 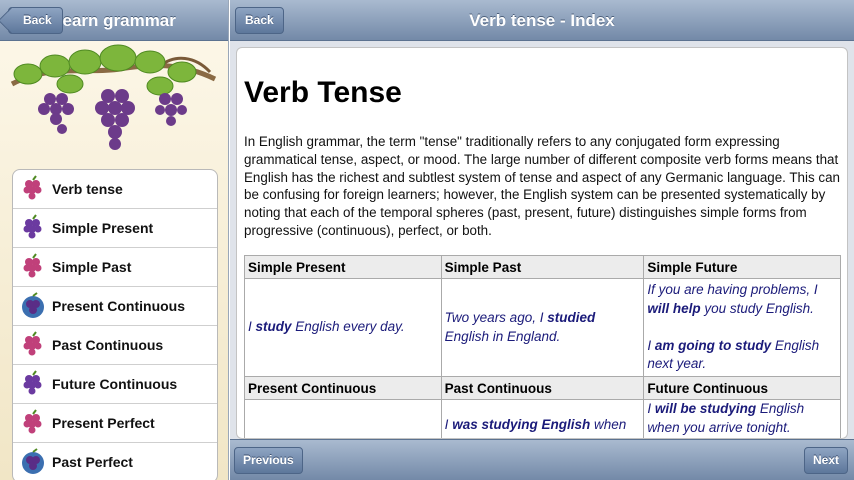 I want to click on menu-item-label: Verb tense, so click(x=87, y=189).